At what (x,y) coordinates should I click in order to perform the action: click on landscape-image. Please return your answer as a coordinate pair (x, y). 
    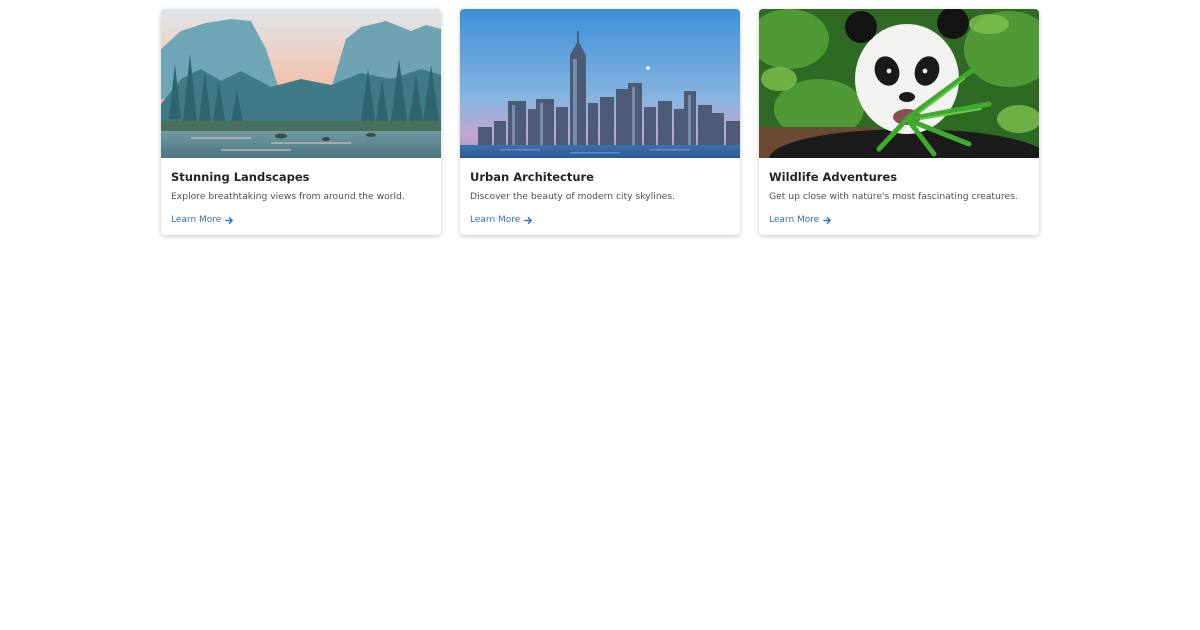
    Looking at the image, I should click on (301, 83).